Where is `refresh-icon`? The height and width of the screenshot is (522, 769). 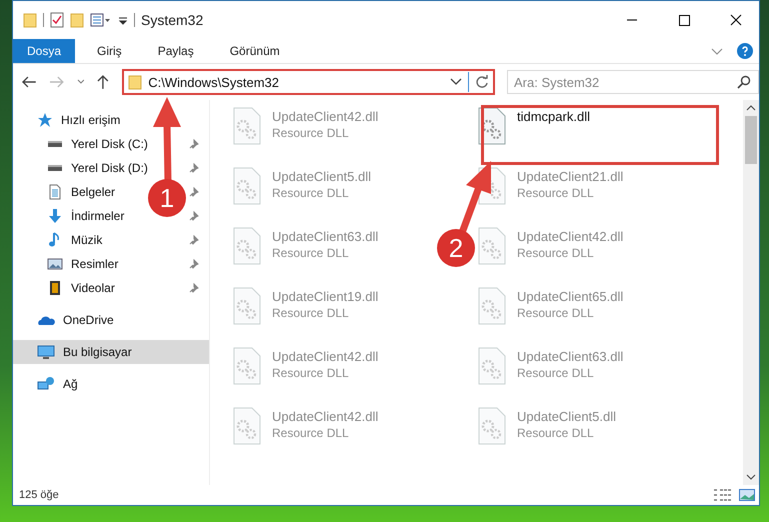 refresh-icon is located at coordinates (481, 82).